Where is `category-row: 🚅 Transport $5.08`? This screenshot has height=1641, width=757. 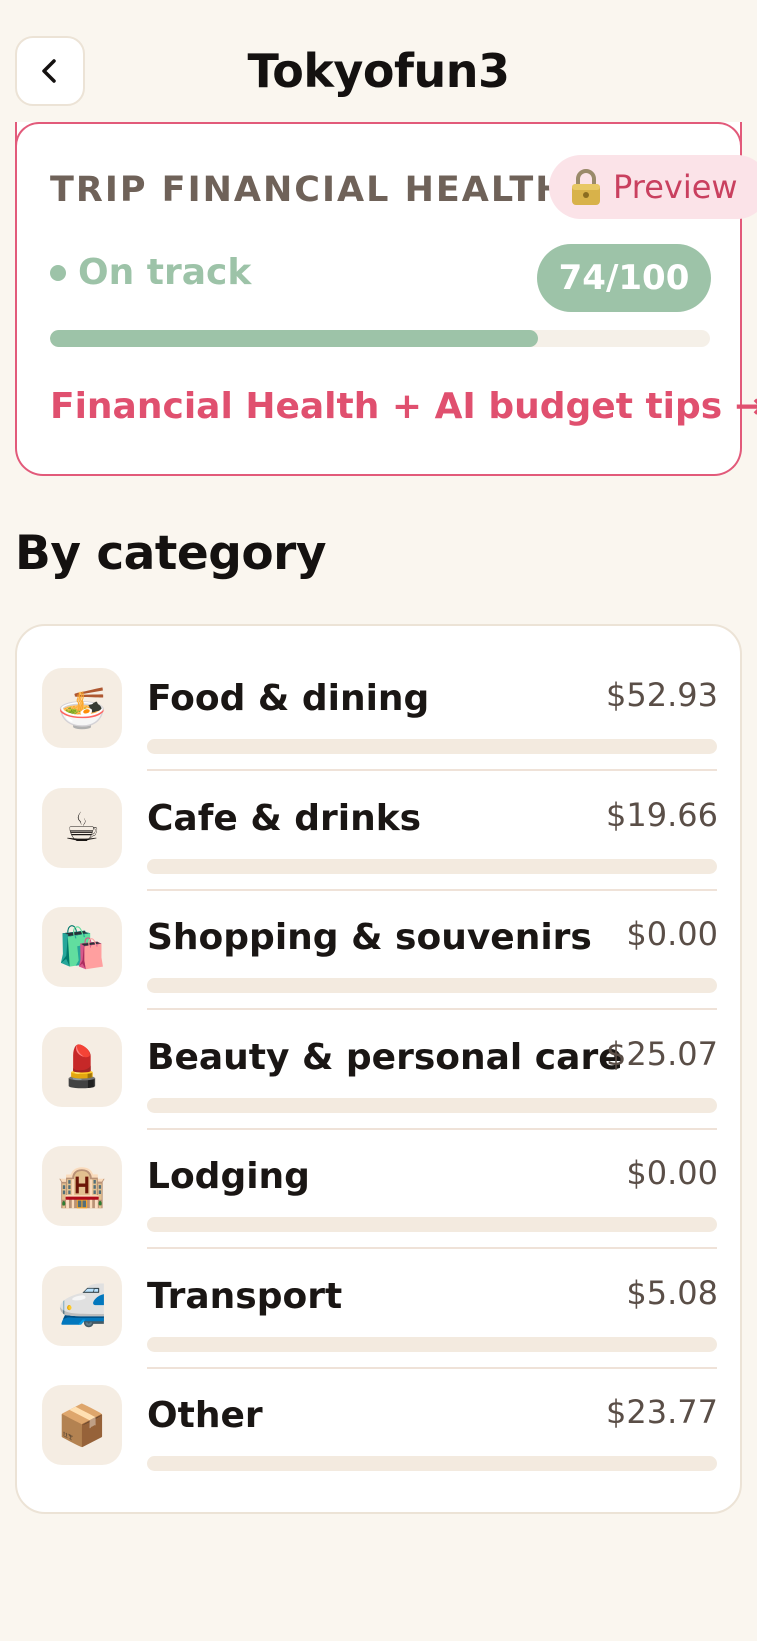 category-row: 🚅 Transport $5.08 is located at coordinates (380, 1296).